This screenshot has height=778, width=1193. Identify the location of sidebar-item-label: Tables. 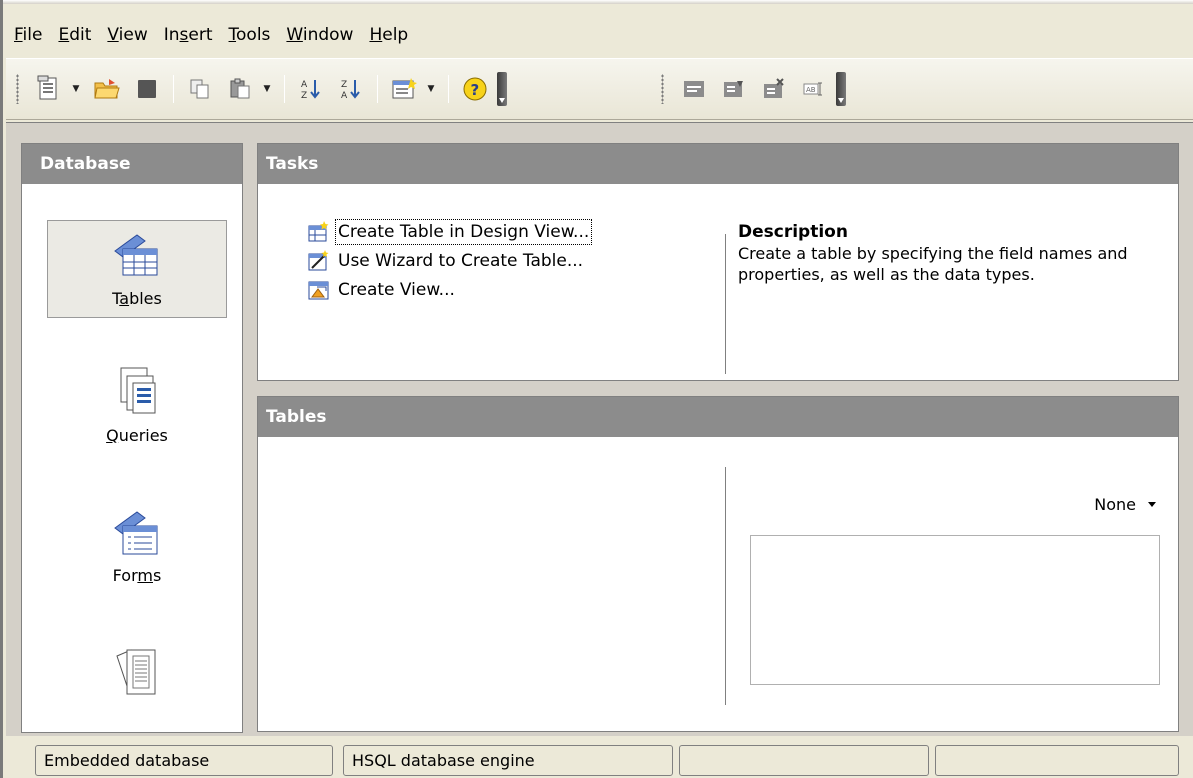
(137, 298).